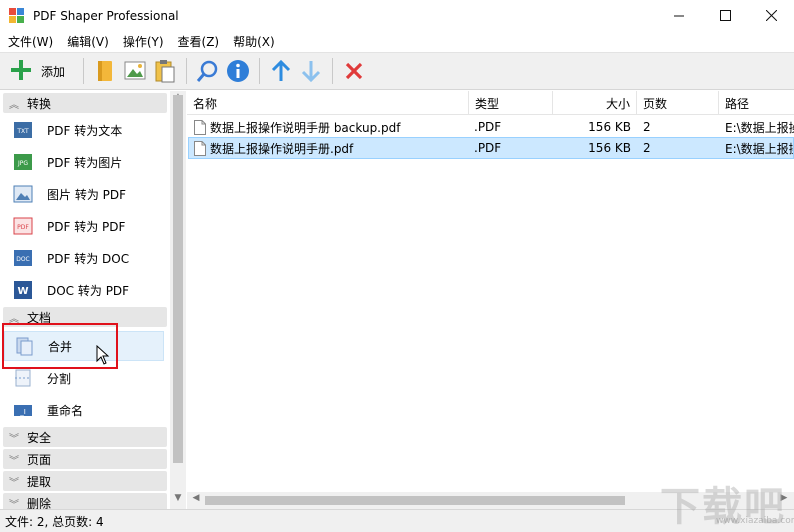 The height and width of the screenshot is (532, 794). What do you see at coordinates (39, 103) in the screenshot?
I see `category-label: 转换` at bounding box center [39, 103].